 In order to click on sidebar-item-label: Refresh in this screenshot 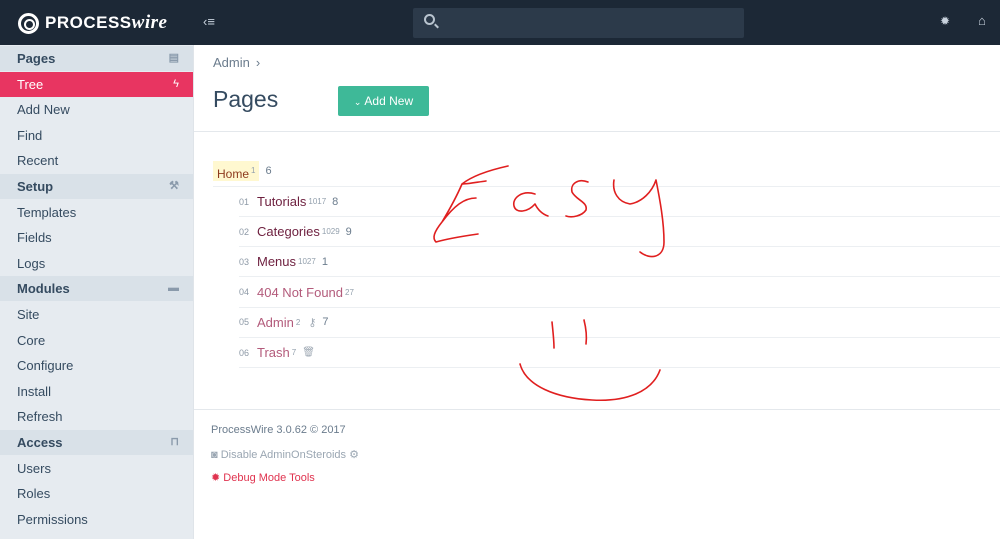, I will do `click(40, 417)`.